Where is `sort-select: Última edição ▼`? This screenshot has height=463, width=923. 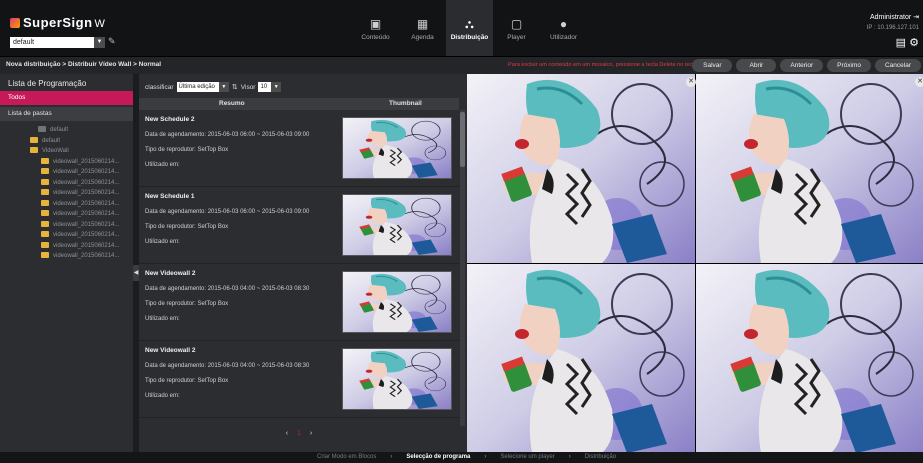
sort-select: Última edição ▼ is located at coordinates (202, 87).